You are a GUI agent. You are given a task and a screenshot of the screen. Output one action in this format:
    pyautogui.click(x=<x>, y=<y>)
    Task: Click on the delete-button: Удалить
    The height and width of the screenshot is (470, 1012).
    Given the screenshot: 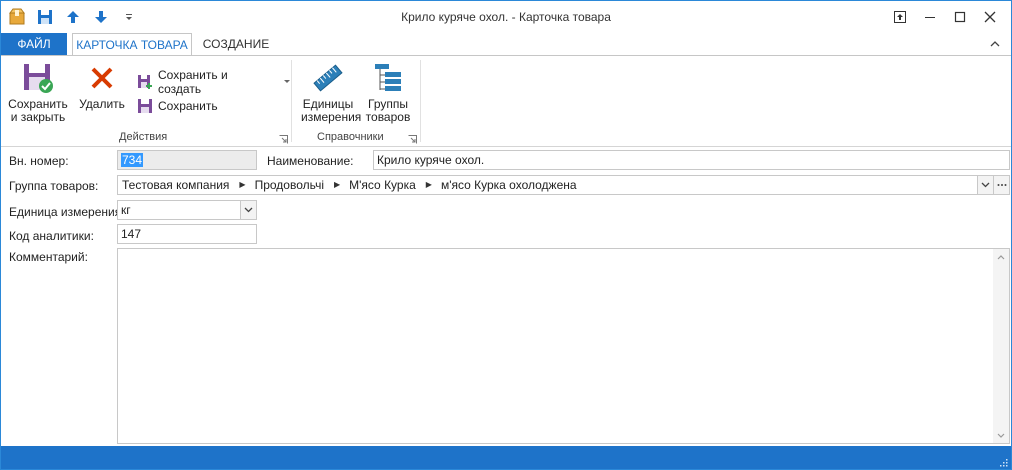 What is the action you would take?
    pyautogui.click(x=102, y=85)
    